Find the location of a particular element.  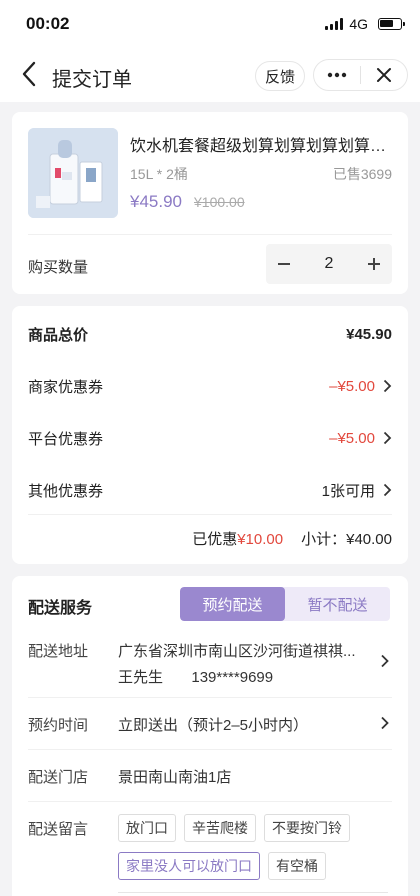

other-coupon-value: 1张可用 is located at coordinates (348, 491).